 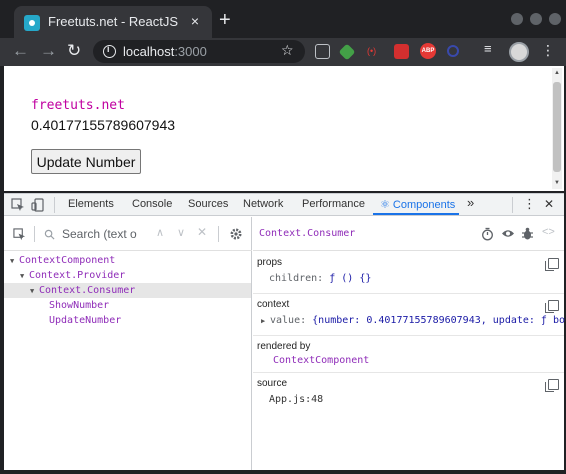 I want to click on view-source-icon: <>, so click(x=548, y=232).